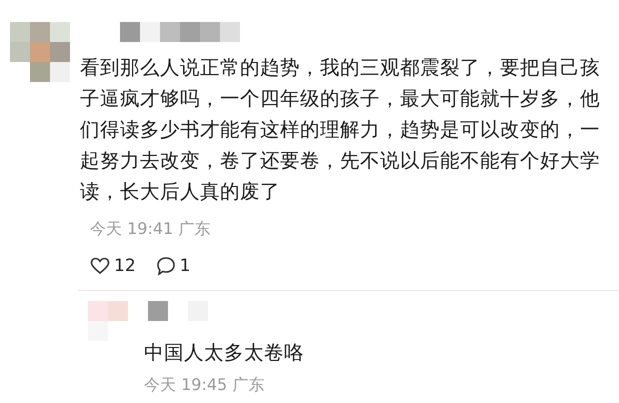  What do you see at coordinates (166, 266) in the screenshot?
I see `speech-bubble-icon` at bounding box center [166, 266].